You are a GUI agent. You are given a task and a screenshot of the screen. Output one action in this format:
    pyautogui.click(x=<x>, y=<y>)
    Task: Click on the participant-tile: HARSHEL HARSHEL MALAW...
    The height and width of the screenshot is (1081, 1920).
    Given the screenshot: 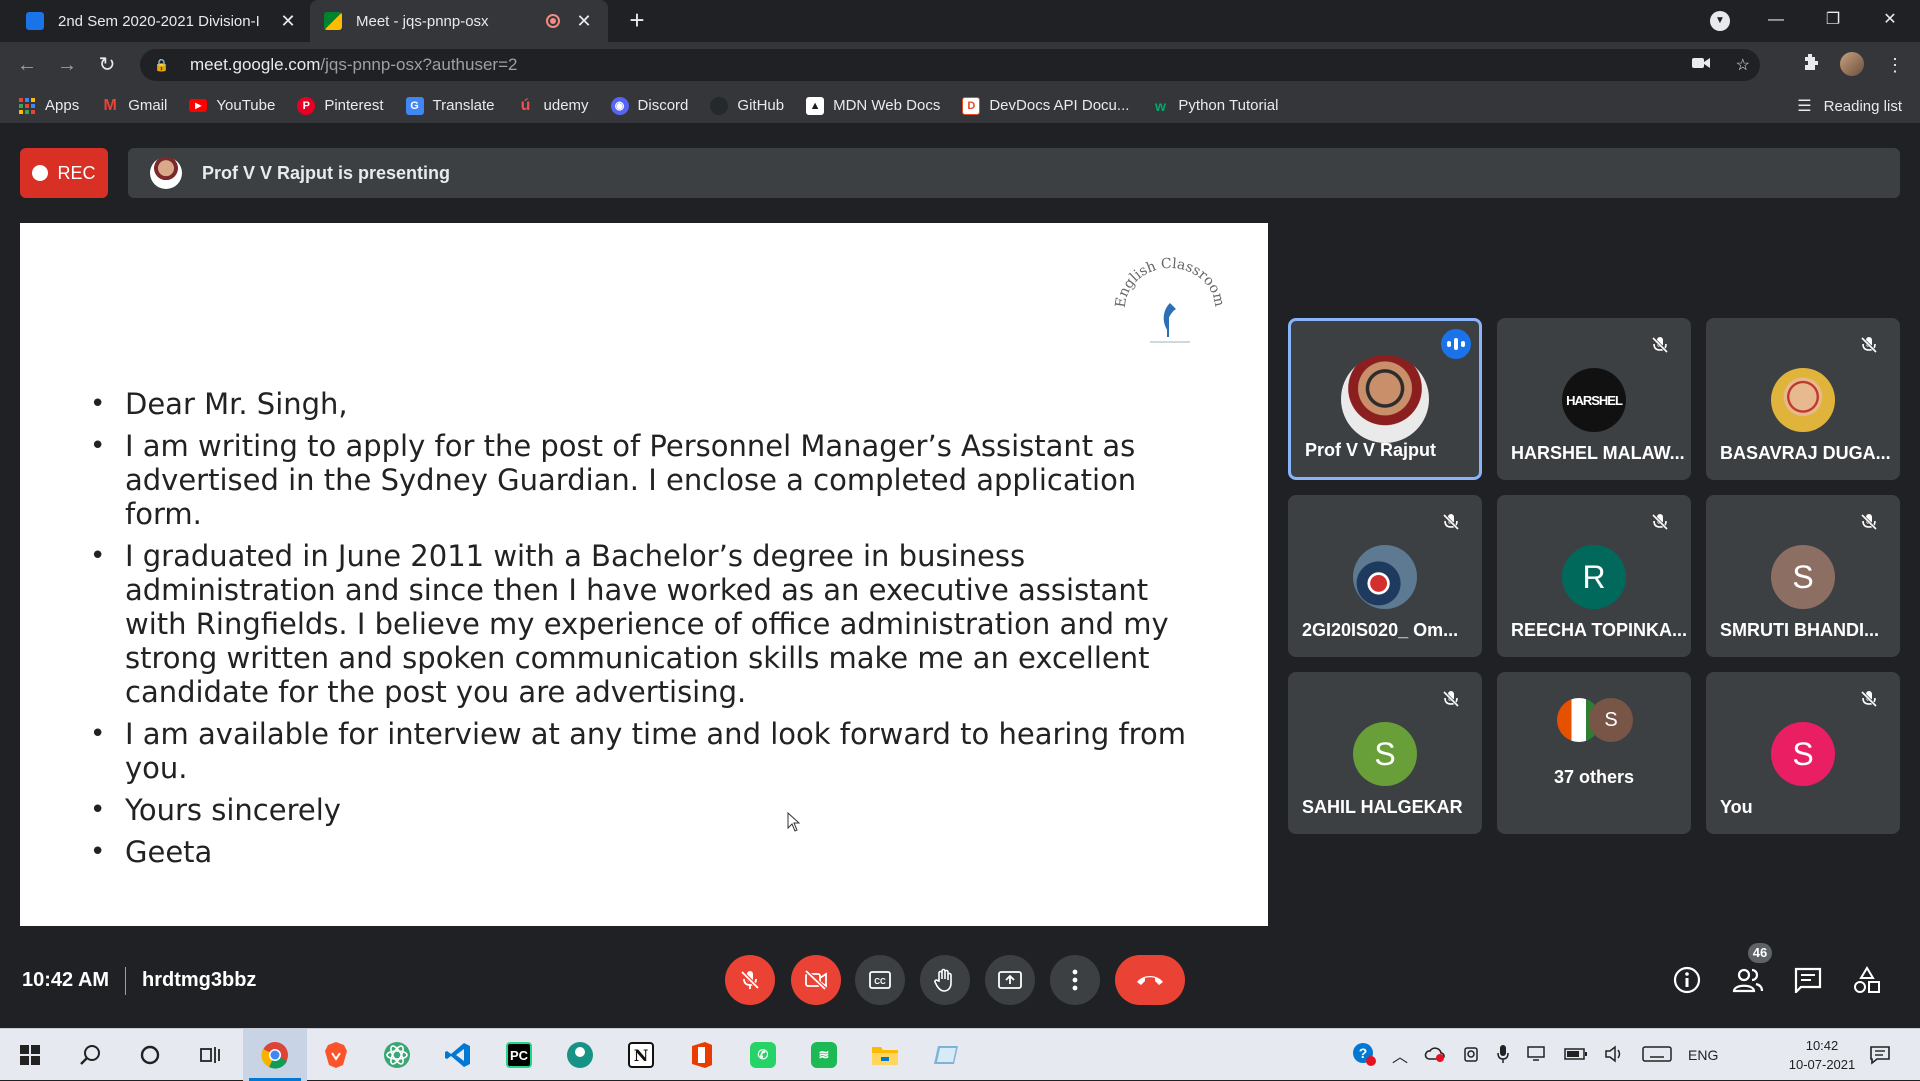 What is the action you would take?
    pyautogui.click(x=1594, y=399)
    